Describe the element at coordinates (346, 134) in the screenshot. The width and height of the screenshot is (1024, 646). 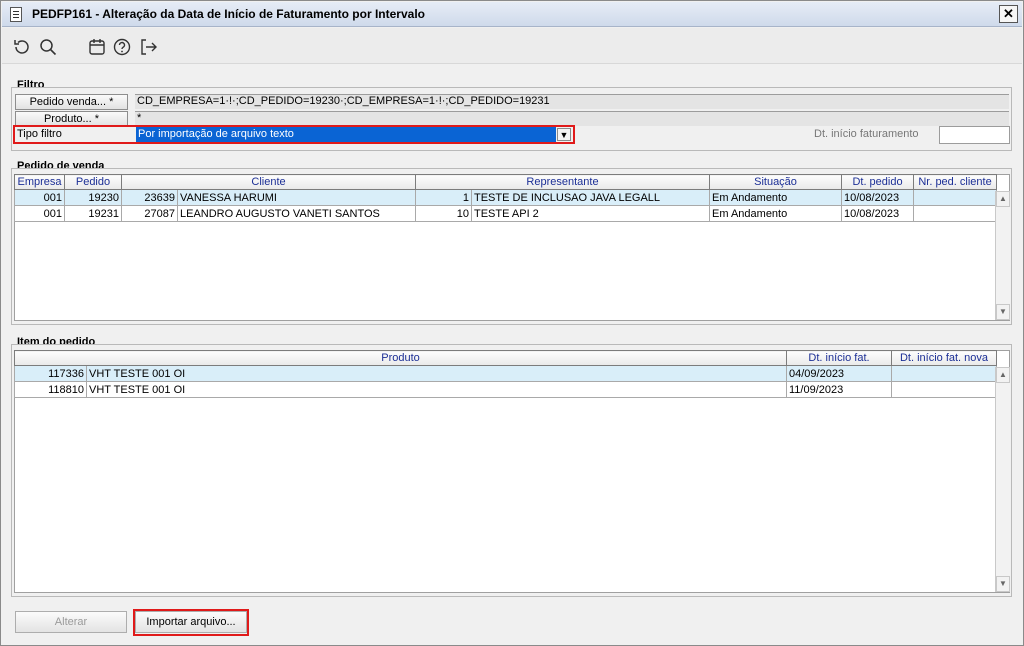
I see `tipo-filtro-select: Por importação de arquivo texto` at that location.